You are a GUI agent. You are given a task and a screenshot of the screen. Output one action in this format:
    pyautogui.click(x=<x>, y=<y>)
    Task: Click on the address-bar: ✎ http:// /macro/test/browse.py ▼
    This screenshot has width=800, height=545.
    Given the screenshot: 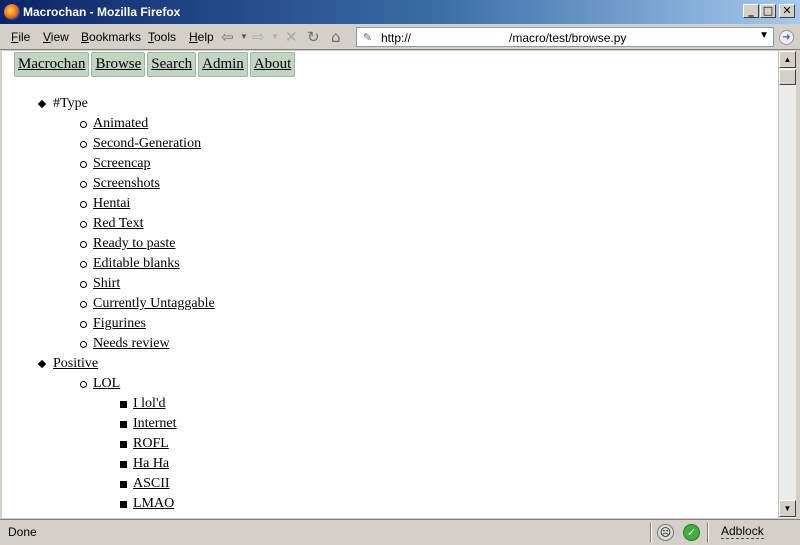 What is the action you would take?
    pyautogui.click(x=565, y=37)
    